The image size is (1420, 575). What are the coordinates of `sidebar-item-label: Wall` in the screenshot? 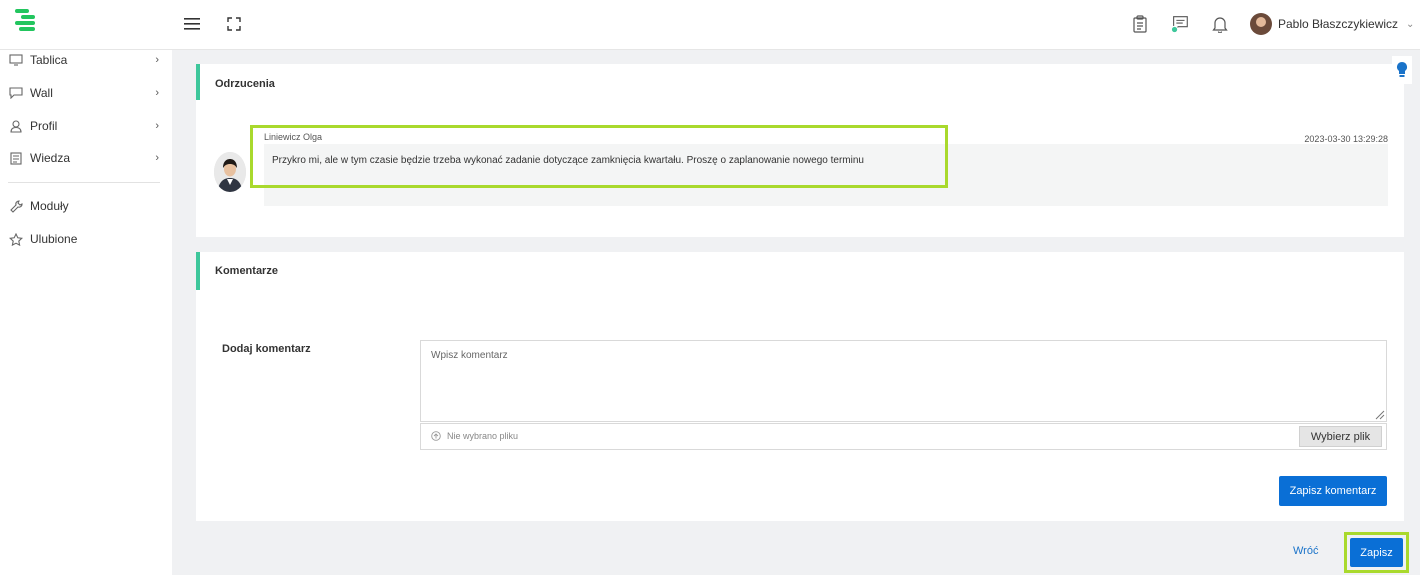 It's located at (41, 93).